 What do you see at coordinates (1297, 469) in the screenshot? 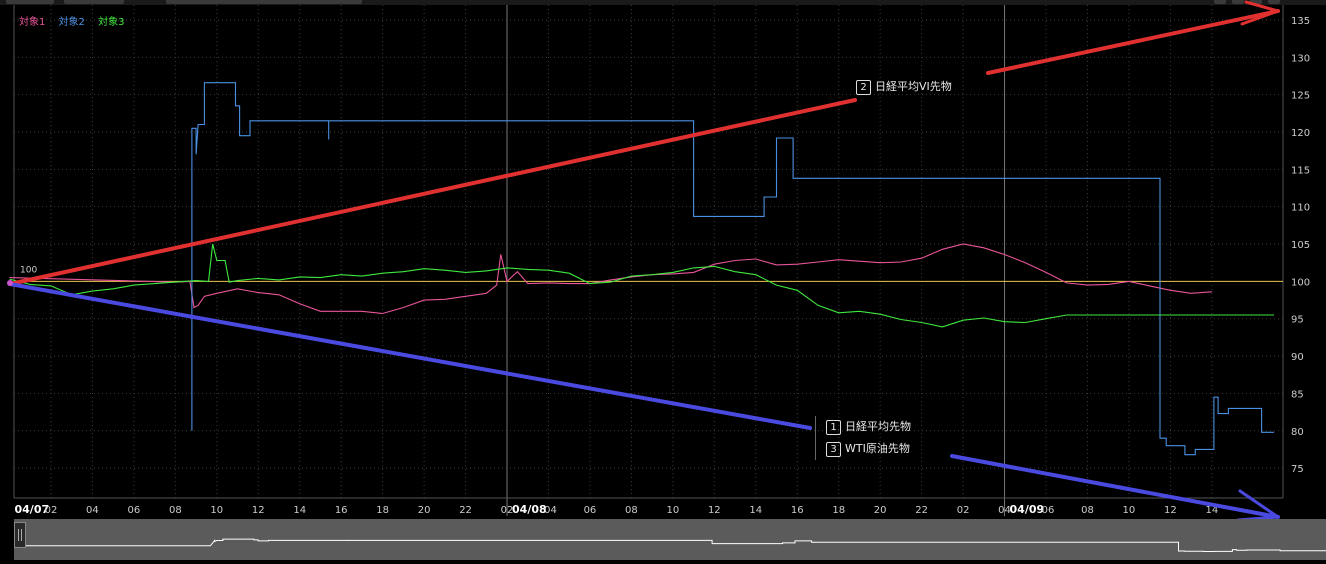
I see `y-tick-label: 75` at bounding box center [1297, 469].